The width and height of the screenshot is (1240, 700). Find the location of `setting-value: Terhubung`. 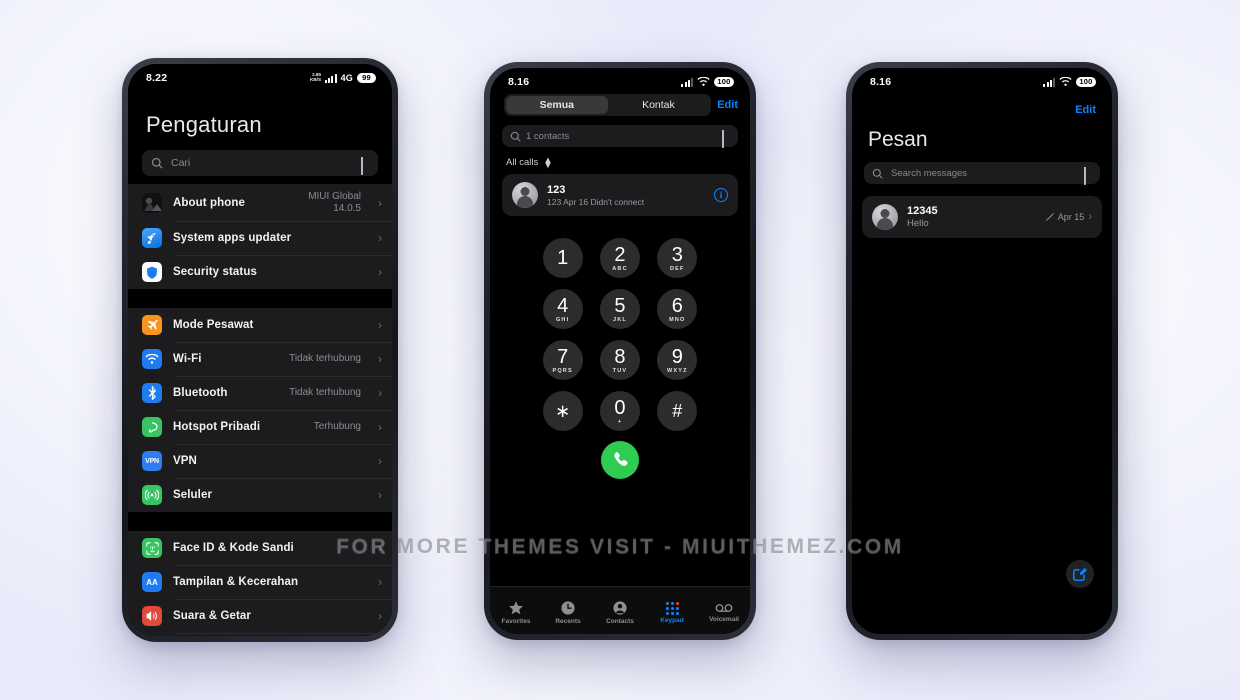

setting-value: Terhubung is located at coordinates (337, 427).